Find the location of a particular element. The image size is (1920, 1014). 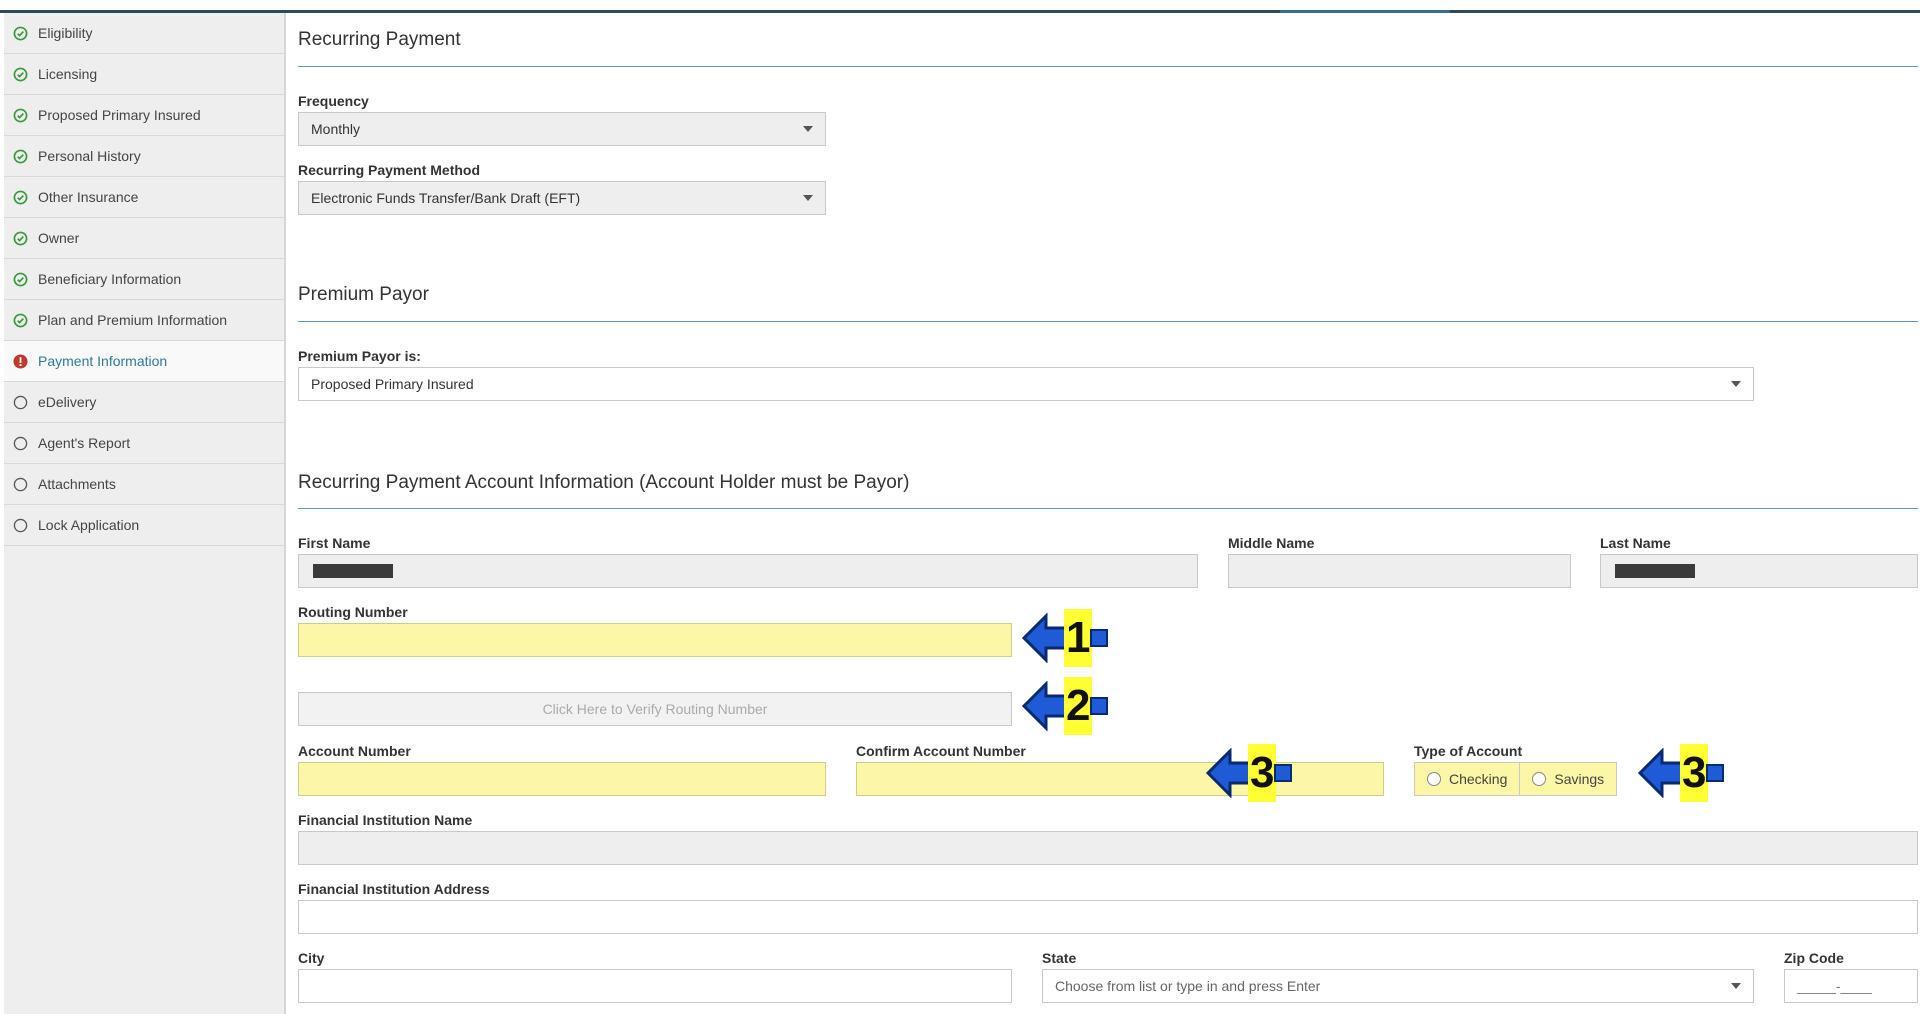

sidebar-item-eligibility: Eligibility is located at coordinates (144, 33).